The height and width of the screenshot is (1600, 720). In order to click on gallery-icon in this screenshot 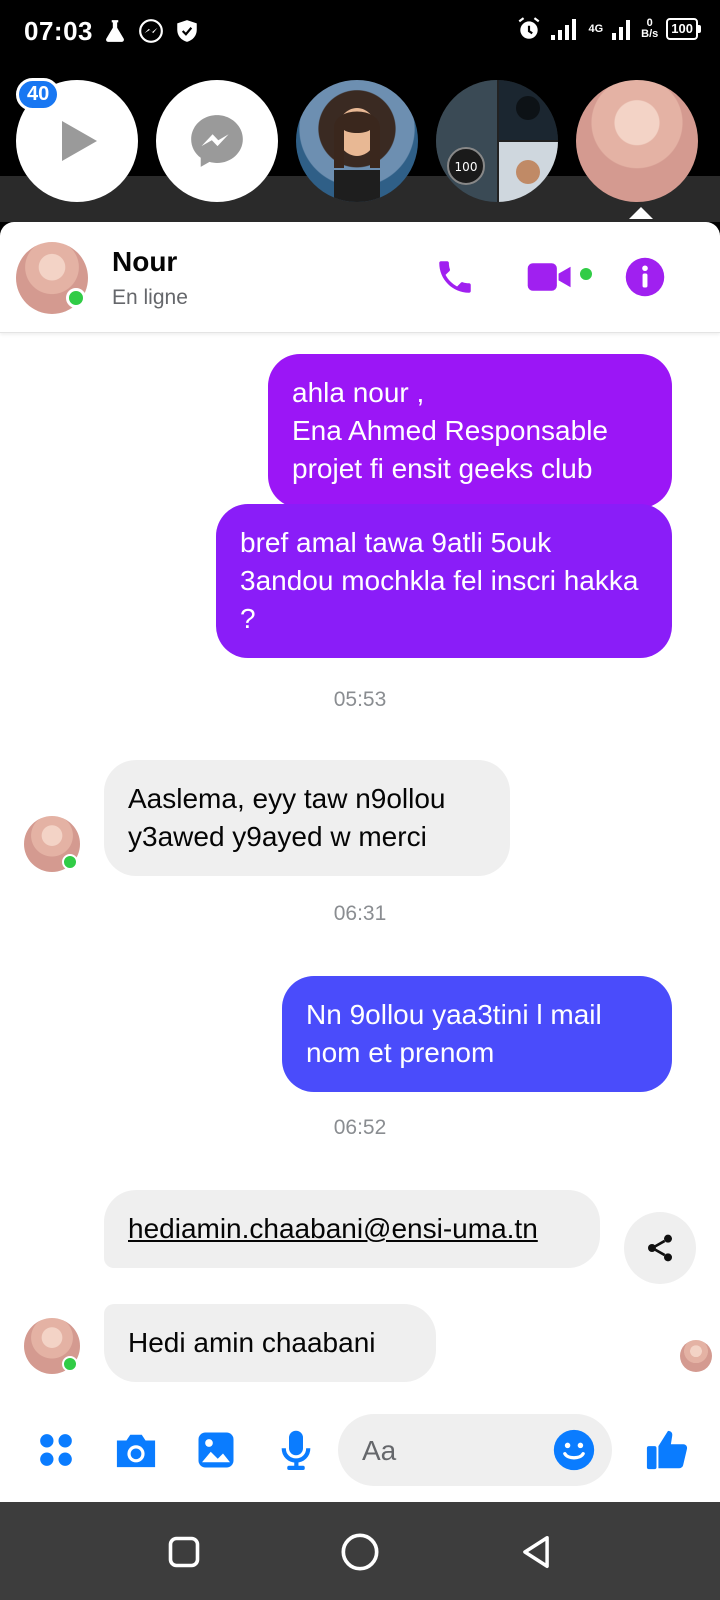, I will do `click(216, 1450)`.